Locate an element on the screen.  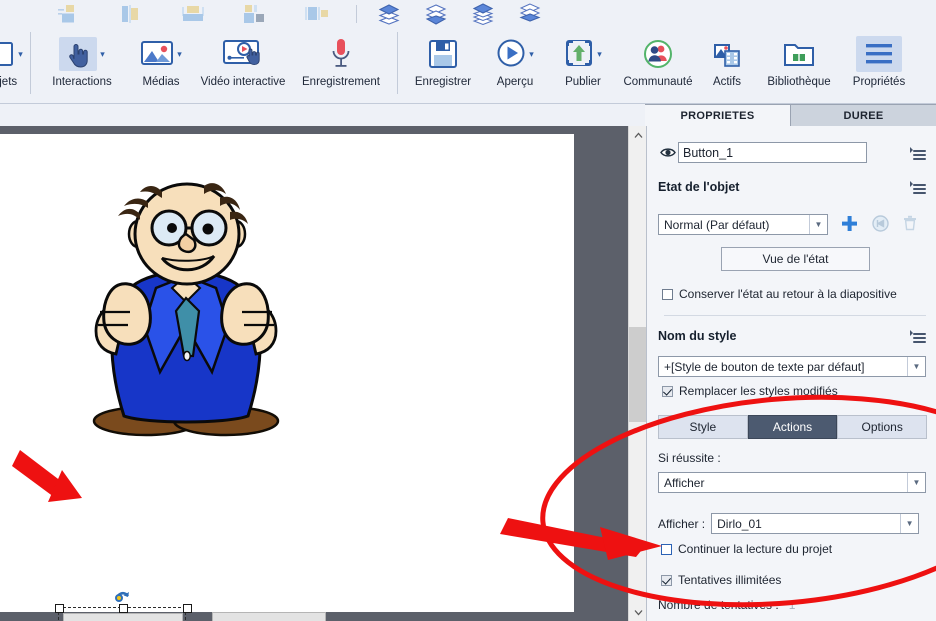
subtab-actions: Actions is located at coordinates (792, 427).